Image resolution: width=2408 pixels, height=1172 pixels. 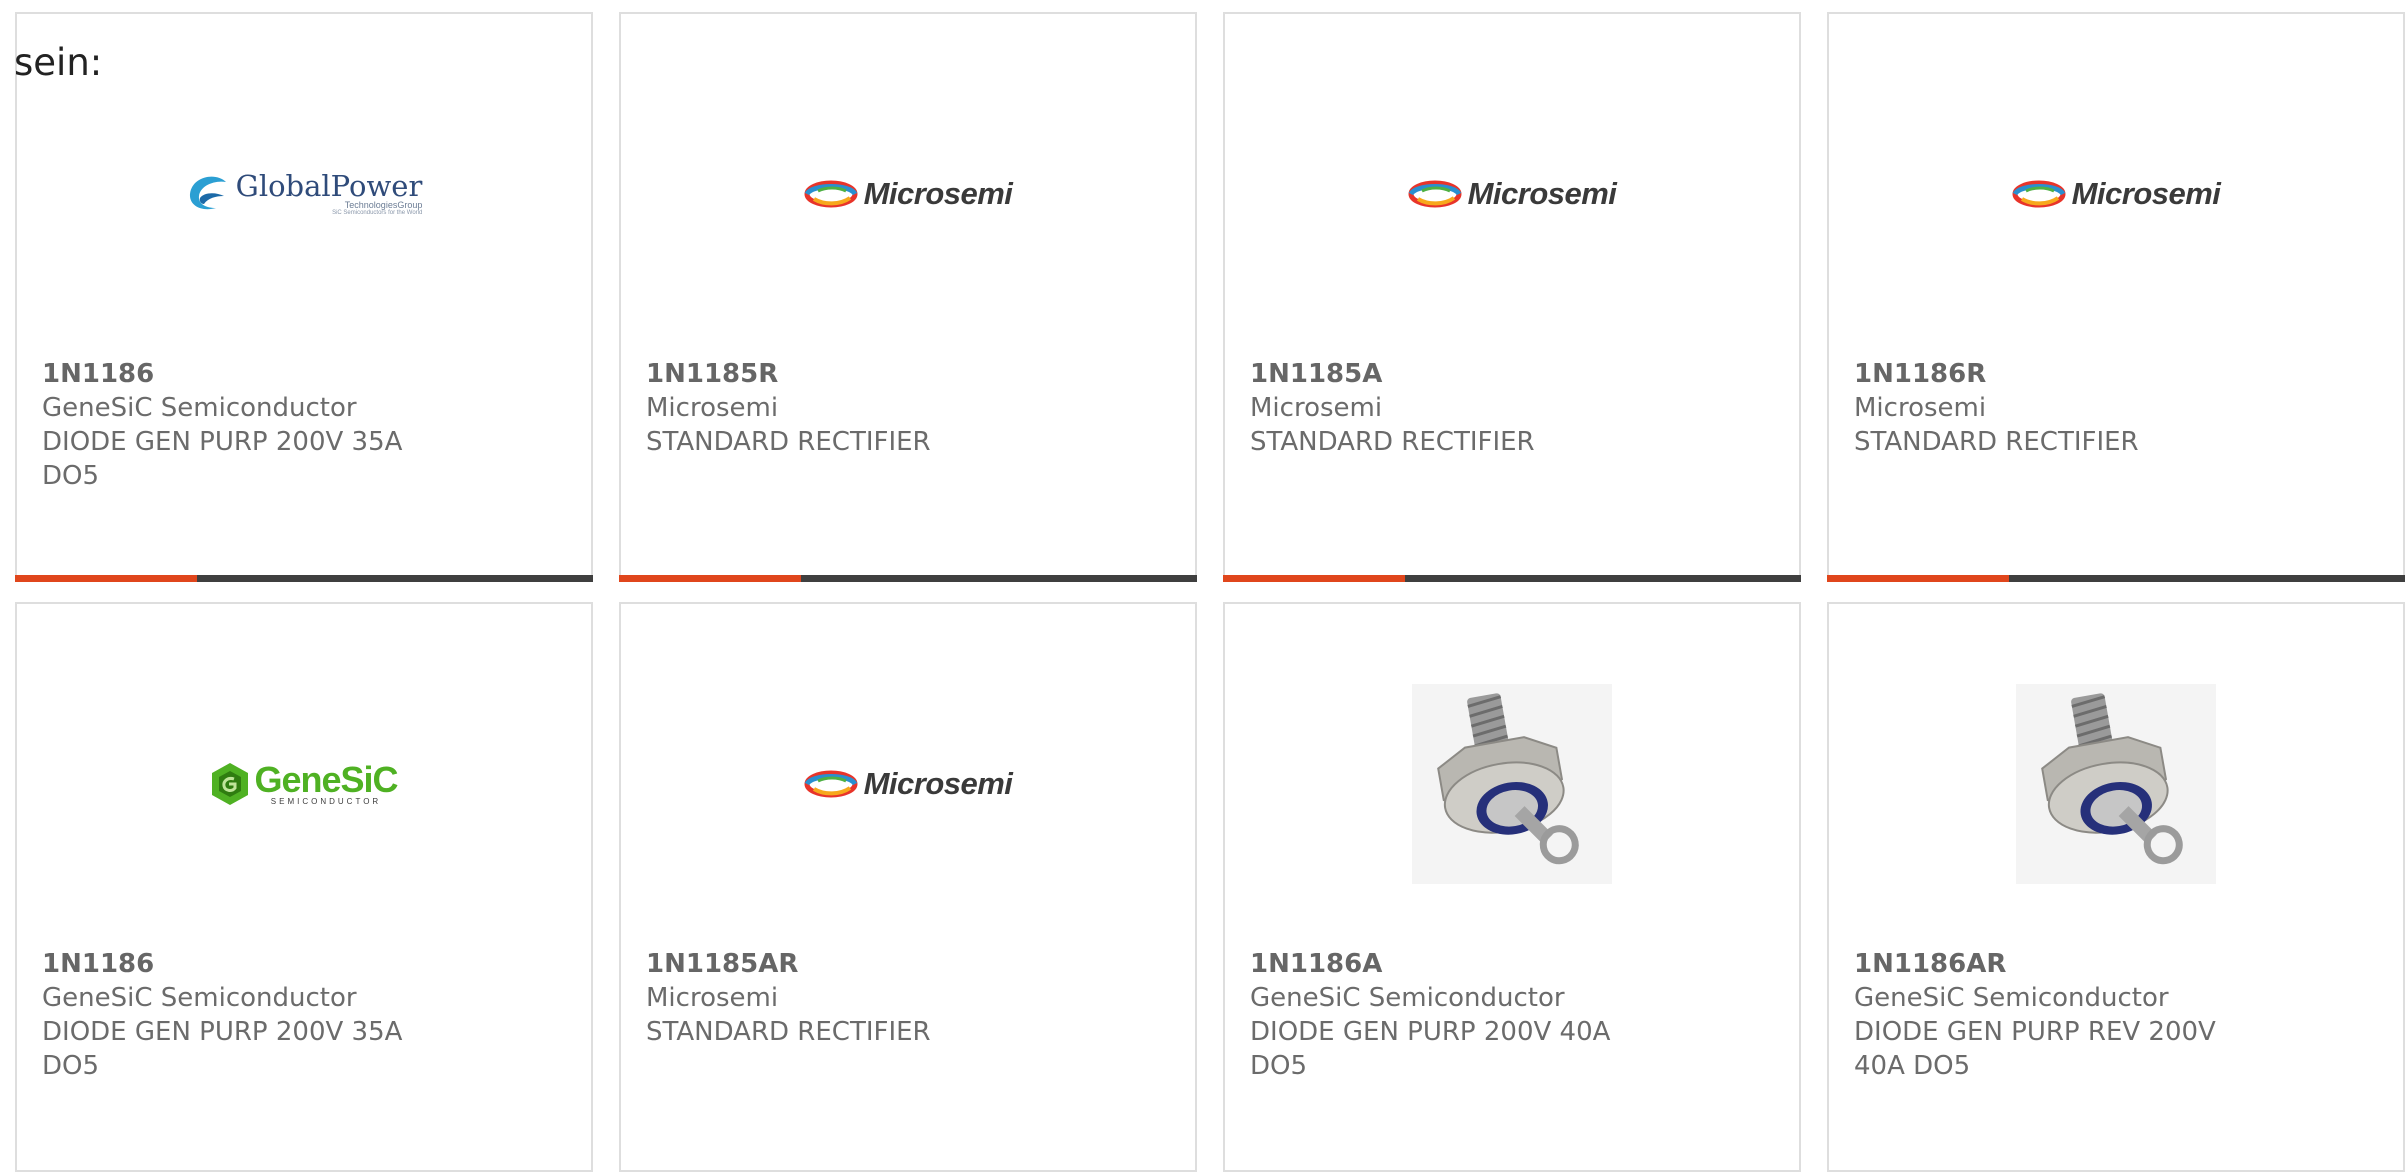 What do you see at coordinates (207, 193) in the screenshot?
I see `globalpower-swoosh-icon` at bounding box center [207, 193].